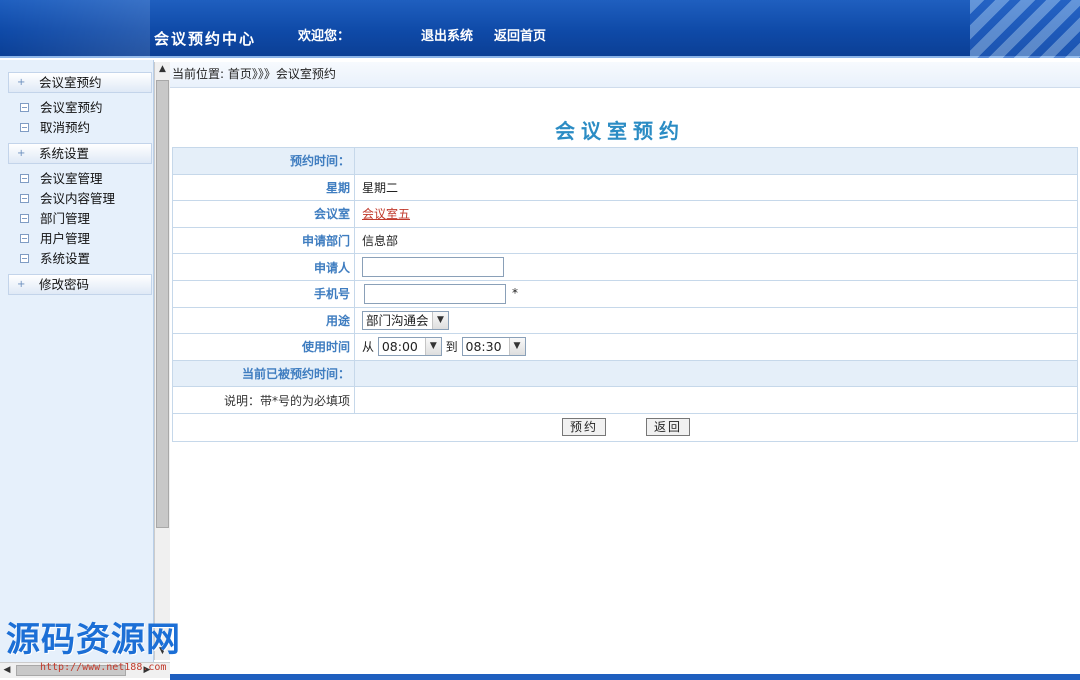 This screenshot has height=680, width=1080. What do you see at coordinates (451, 347) in the screenshot?
I see `to-label: 到` at bounding box center [451, 347].